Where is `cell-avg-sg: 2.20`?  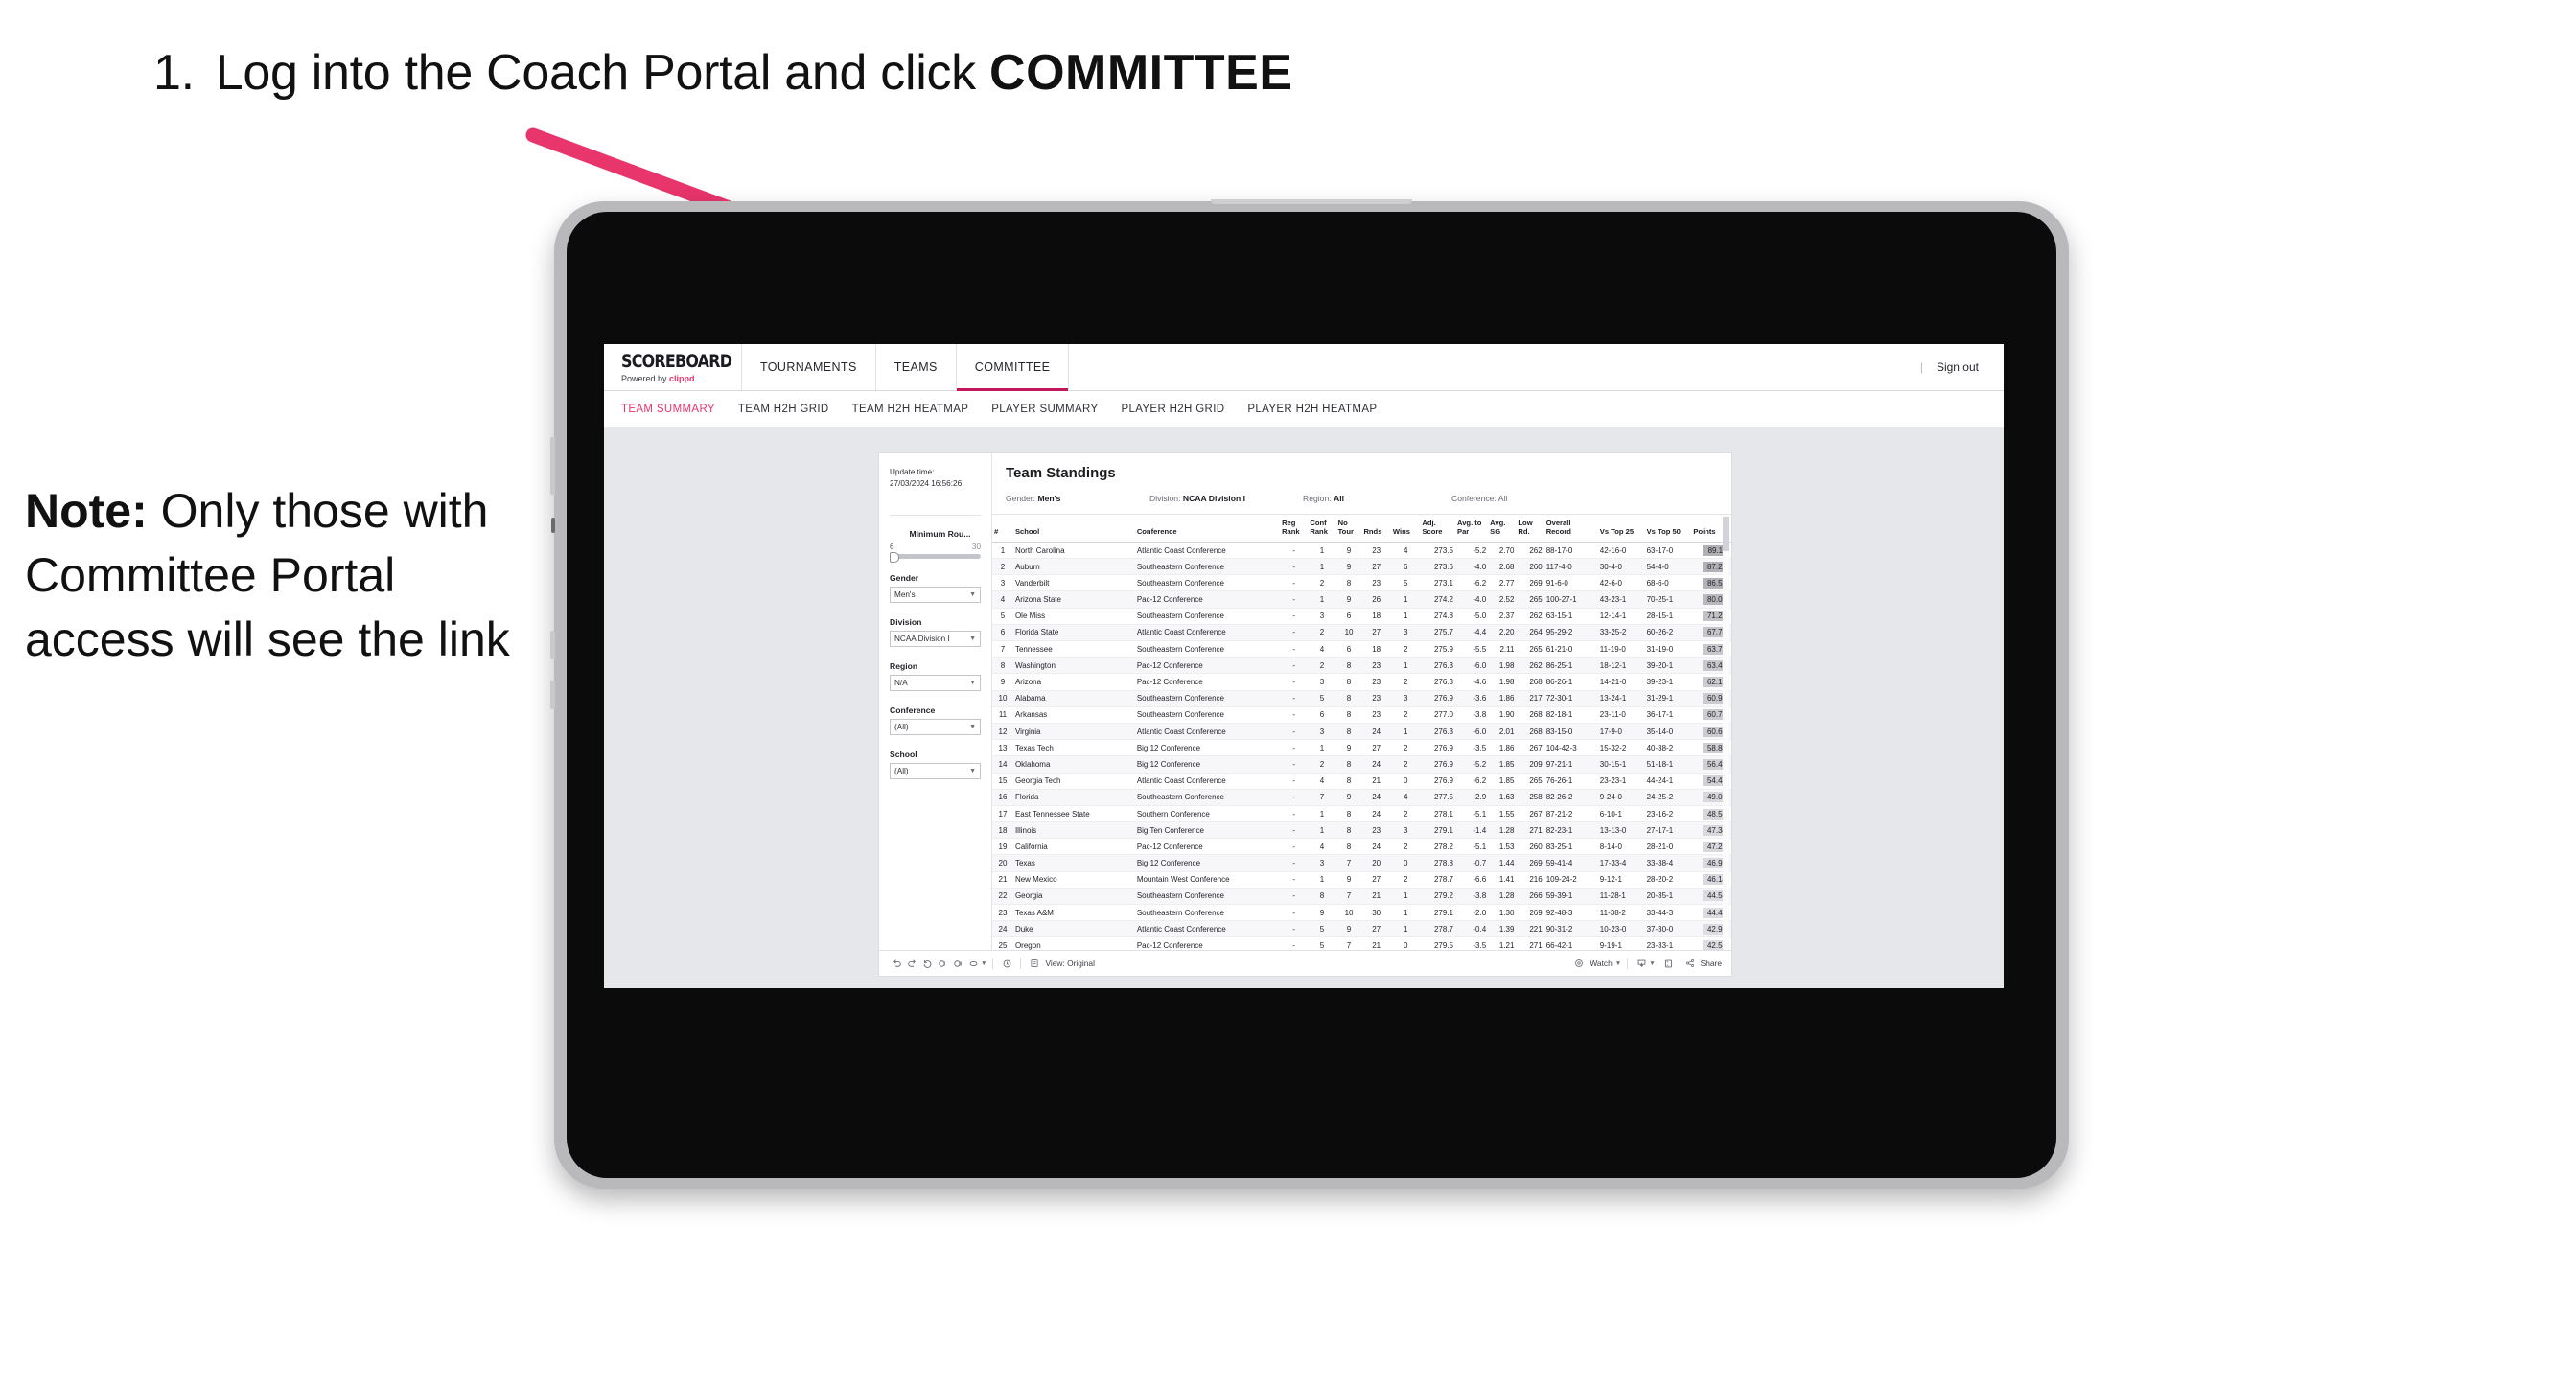 cell-avg-sg: 2.20 is located at coordinates (1503, 633).